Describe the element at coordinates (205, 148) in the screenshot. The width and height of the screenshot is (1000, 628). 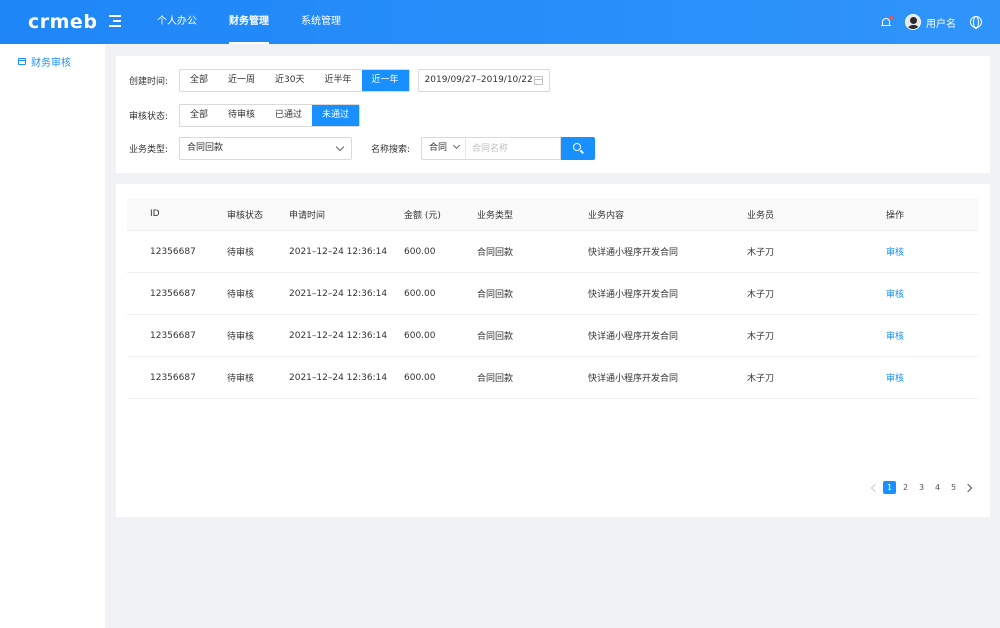
I see `business-type-value: 合同回款` at that location.